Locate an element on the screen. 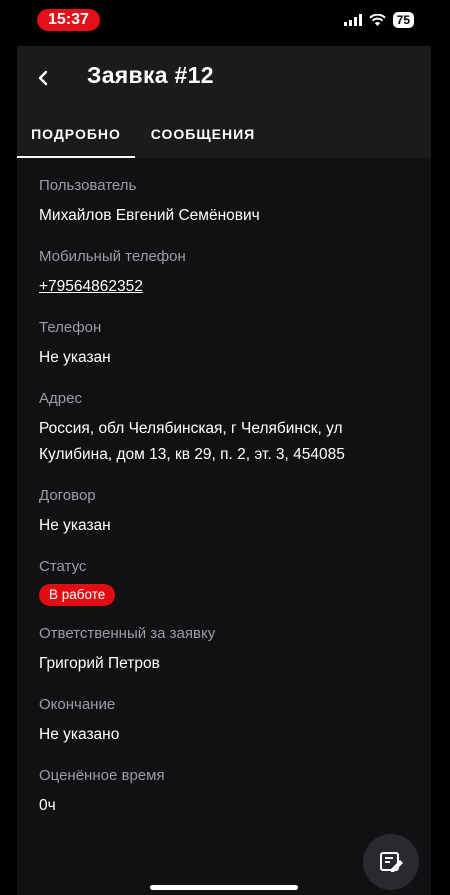 The height and width of the screenshot is (895, 450). status-icons: 75 is located at coordinates (378, 20).